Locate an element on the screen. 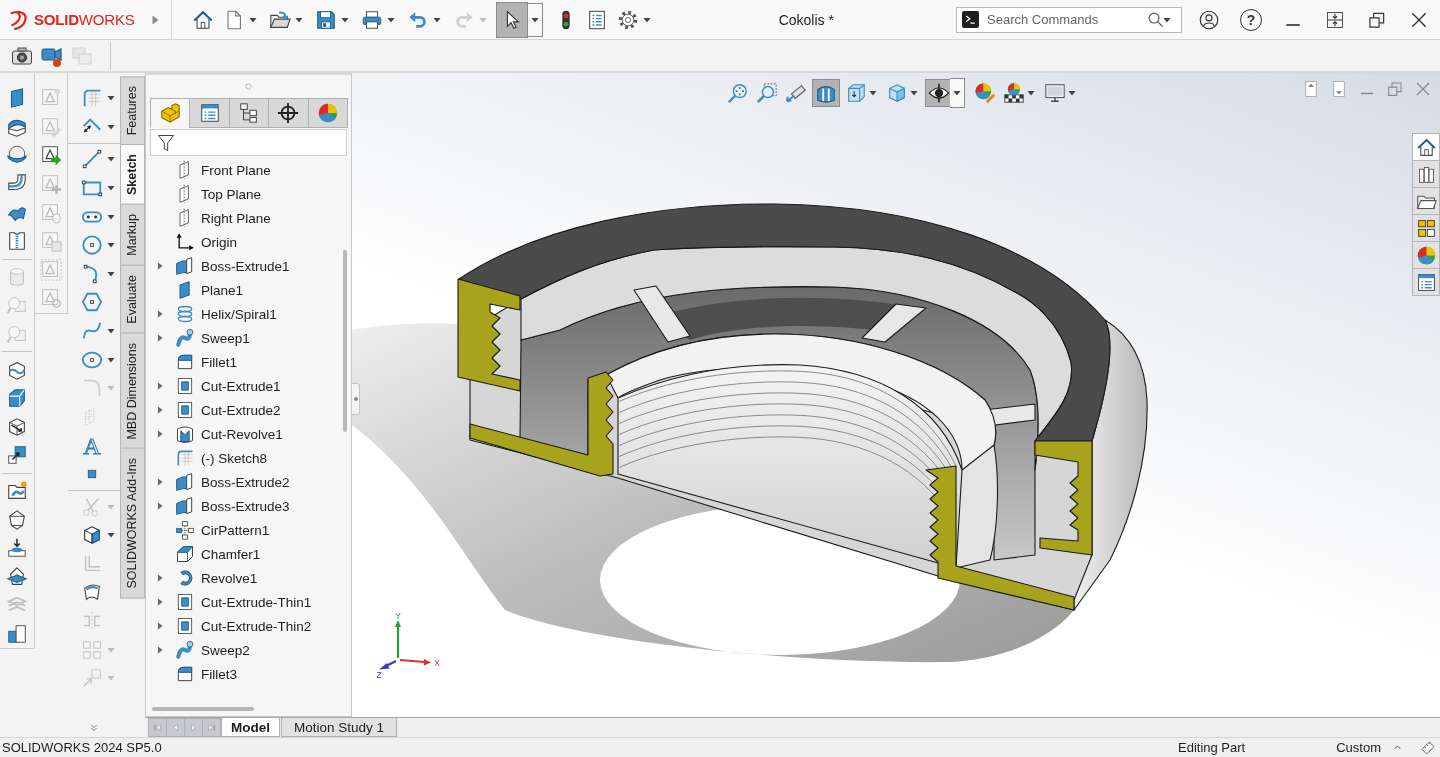 This screenshot has width=1440, height=757. search-icon is located at coordinates (1155, 19).